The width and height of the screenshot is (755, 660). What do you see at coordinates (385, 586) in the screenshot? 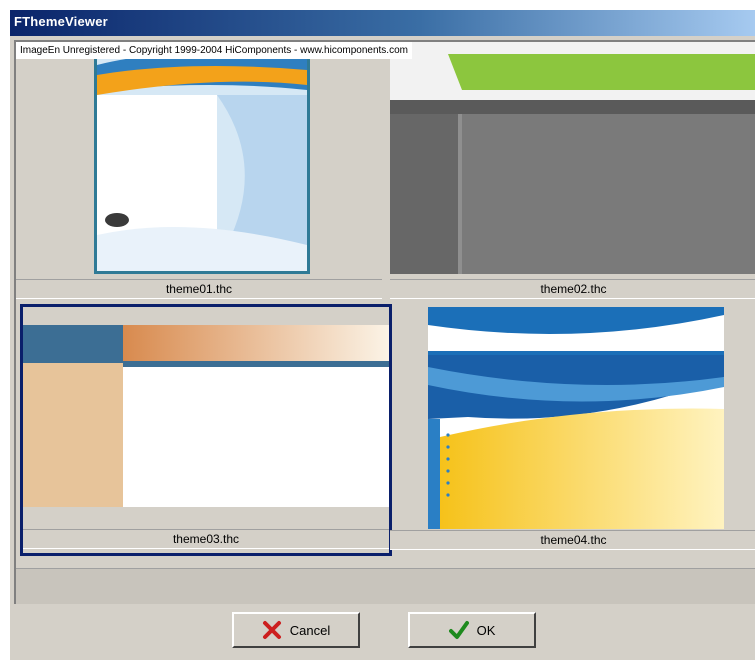
I see `status-strip` at bounding box center [385, 586].